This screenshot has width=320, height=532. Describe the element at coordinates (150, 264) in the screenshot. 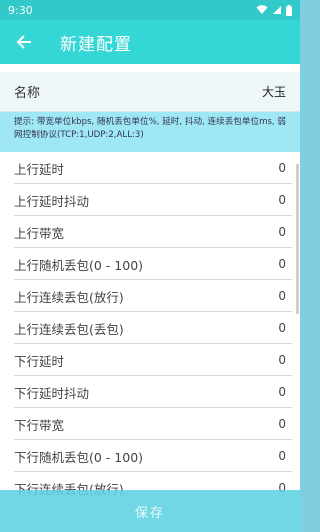

I see `param-row: 上行随机丢包(0 - 100) 0` at that location.